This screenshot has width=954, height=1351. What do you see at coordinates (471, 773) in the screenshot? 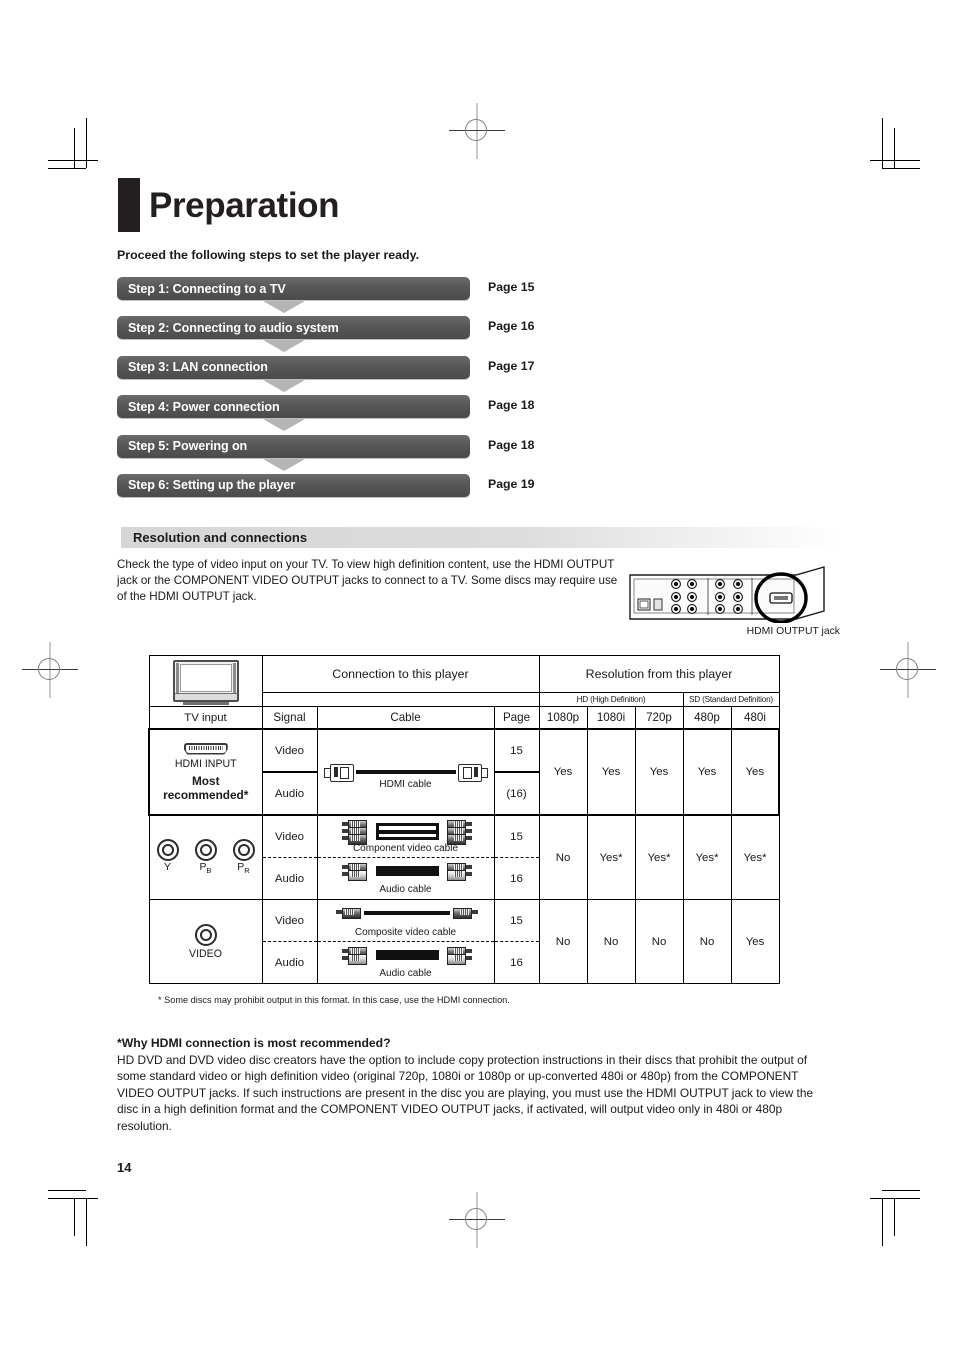
I see `hdmi-plug-right-icon` at bounding box center [471, 773].